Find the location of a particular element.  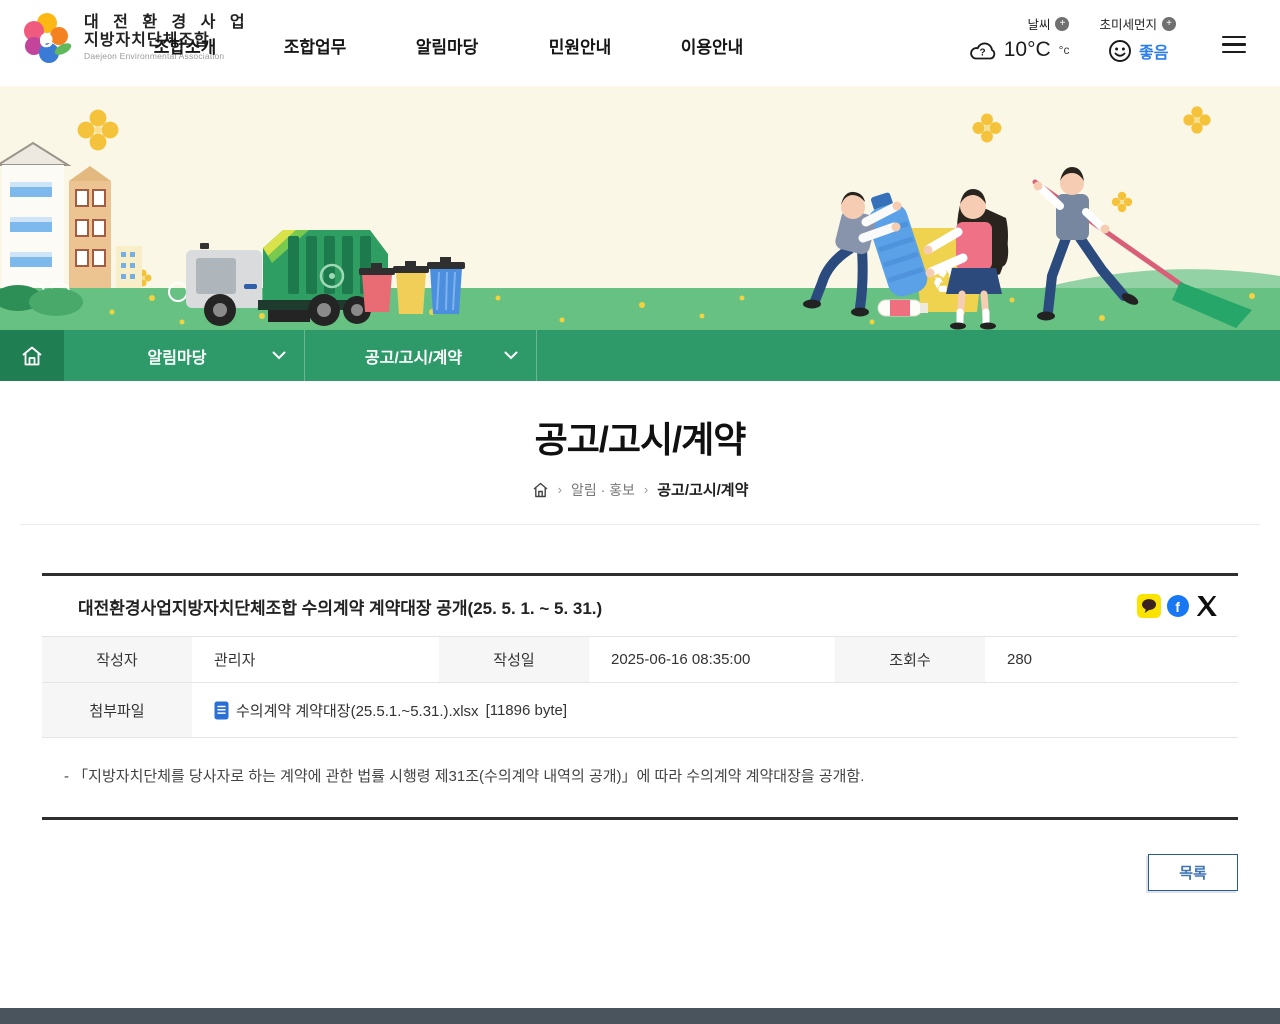

footer-strip is located at coordinates (640, 1016).